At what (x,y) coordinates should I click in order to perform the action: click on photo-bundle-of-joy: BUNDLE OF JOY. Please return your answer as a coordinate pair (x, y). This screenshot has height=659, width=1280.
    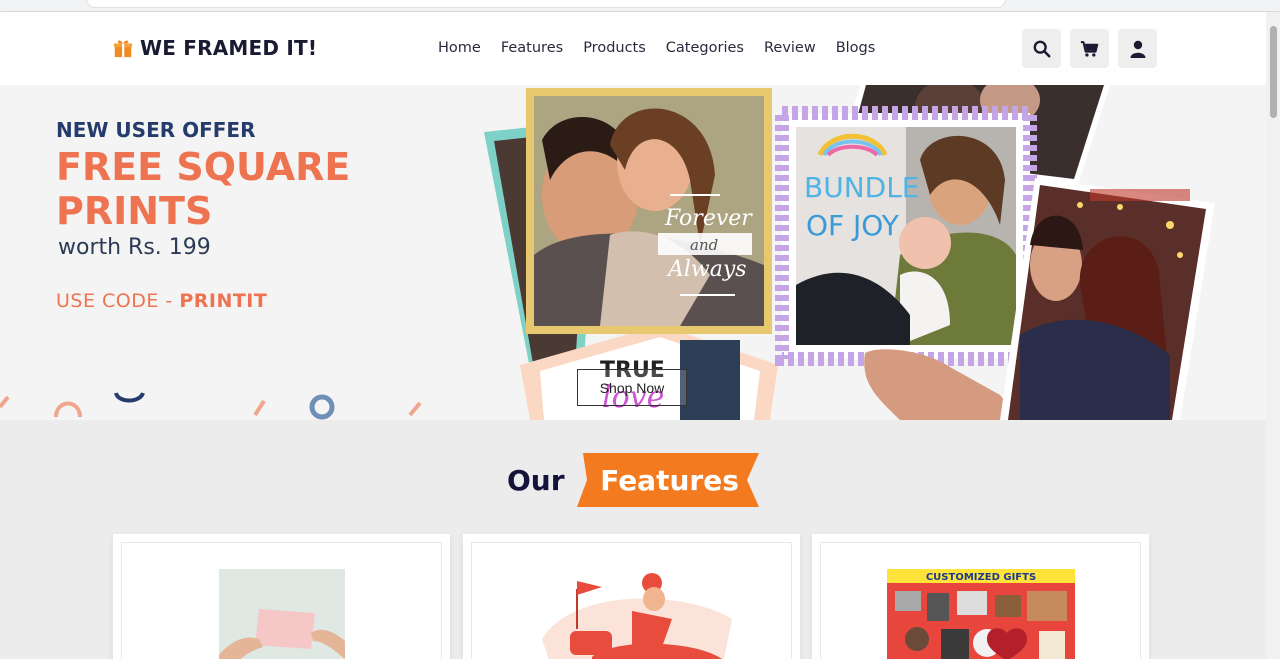
    Looking at the image, I should click on (906, 236).